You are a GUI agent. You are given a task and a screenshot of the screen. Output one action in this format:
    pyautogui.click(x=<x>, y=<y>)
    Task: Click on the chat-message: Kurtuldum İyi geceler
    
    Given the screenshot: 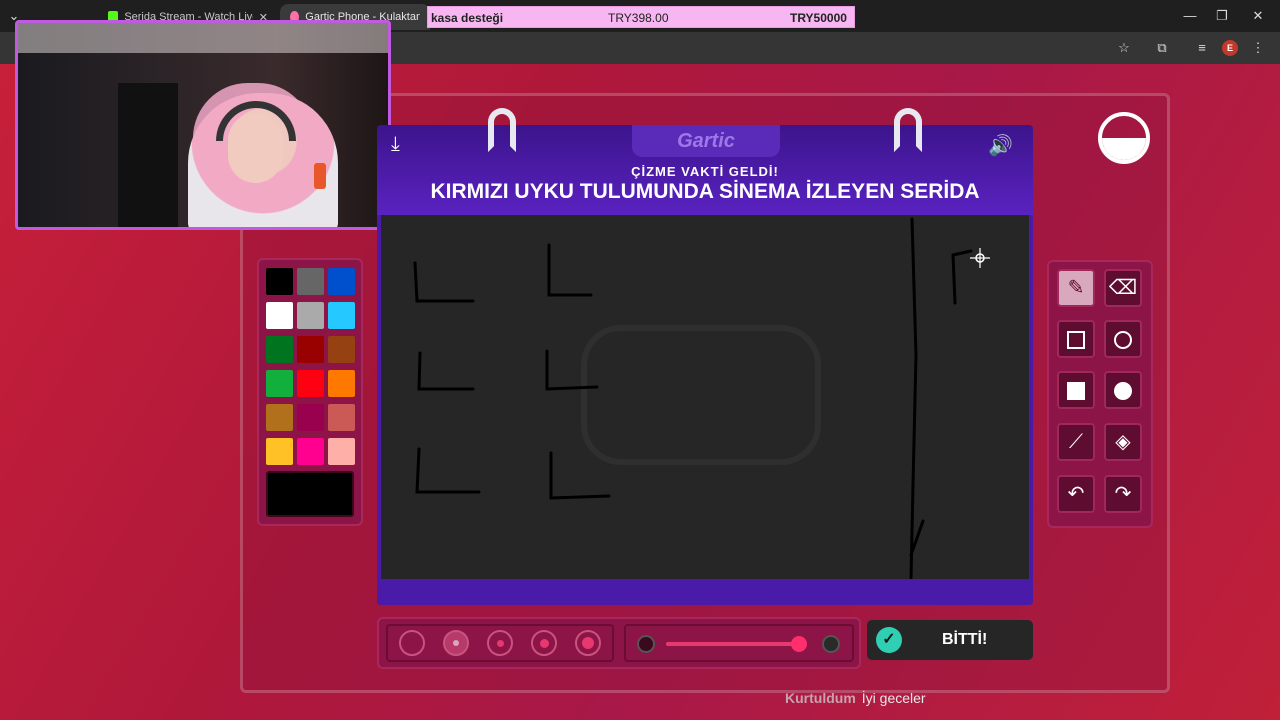 What is the action you would take?
    pyautogui.click(x=855, y=698)
    